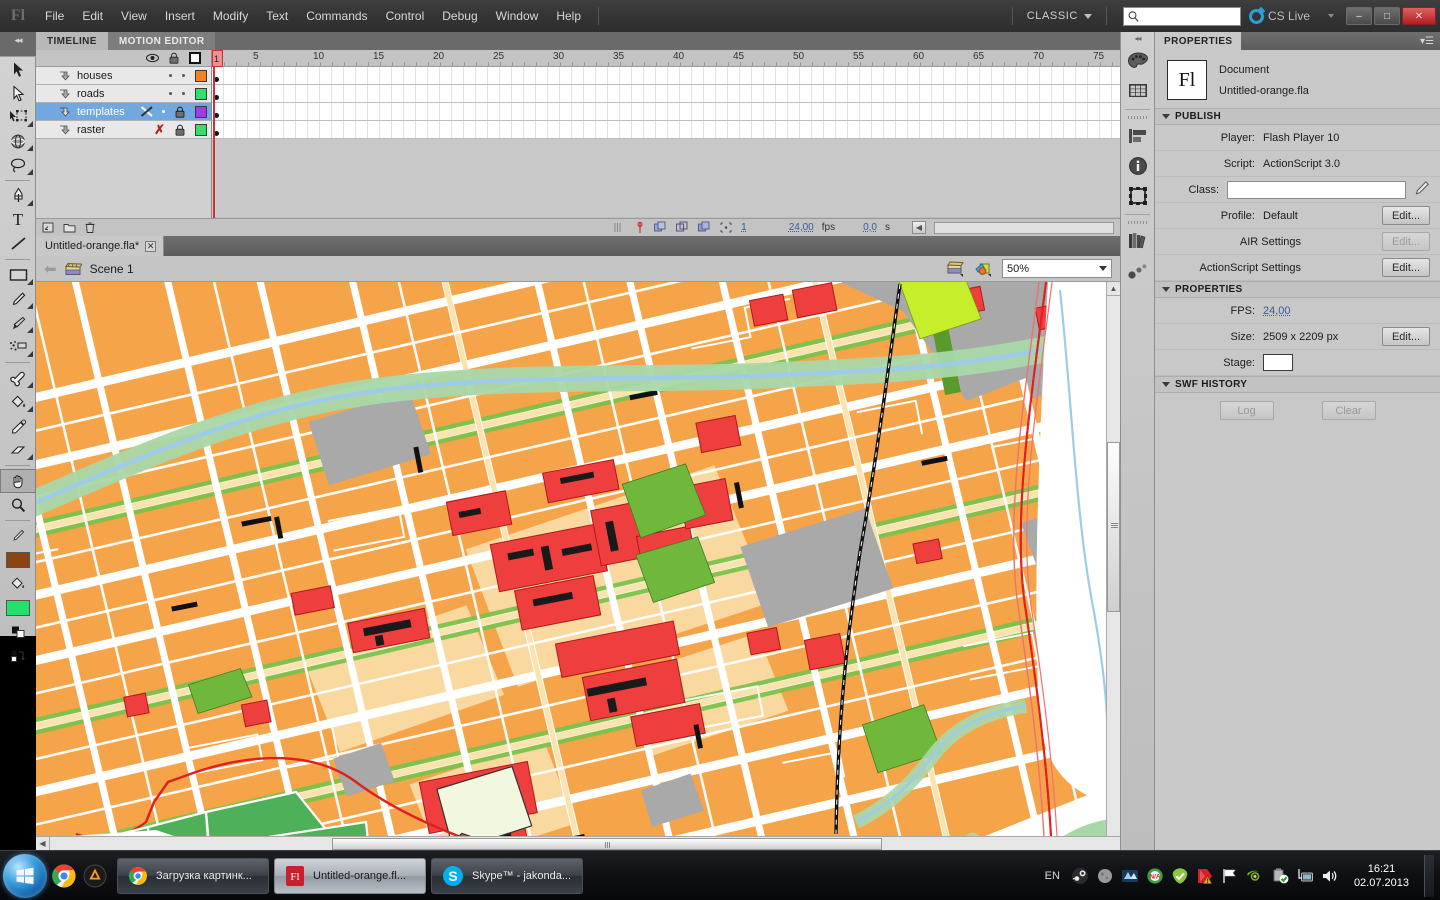 The image size is (1440, 900). I want to click on menu-help: Help, so click(568, 16).